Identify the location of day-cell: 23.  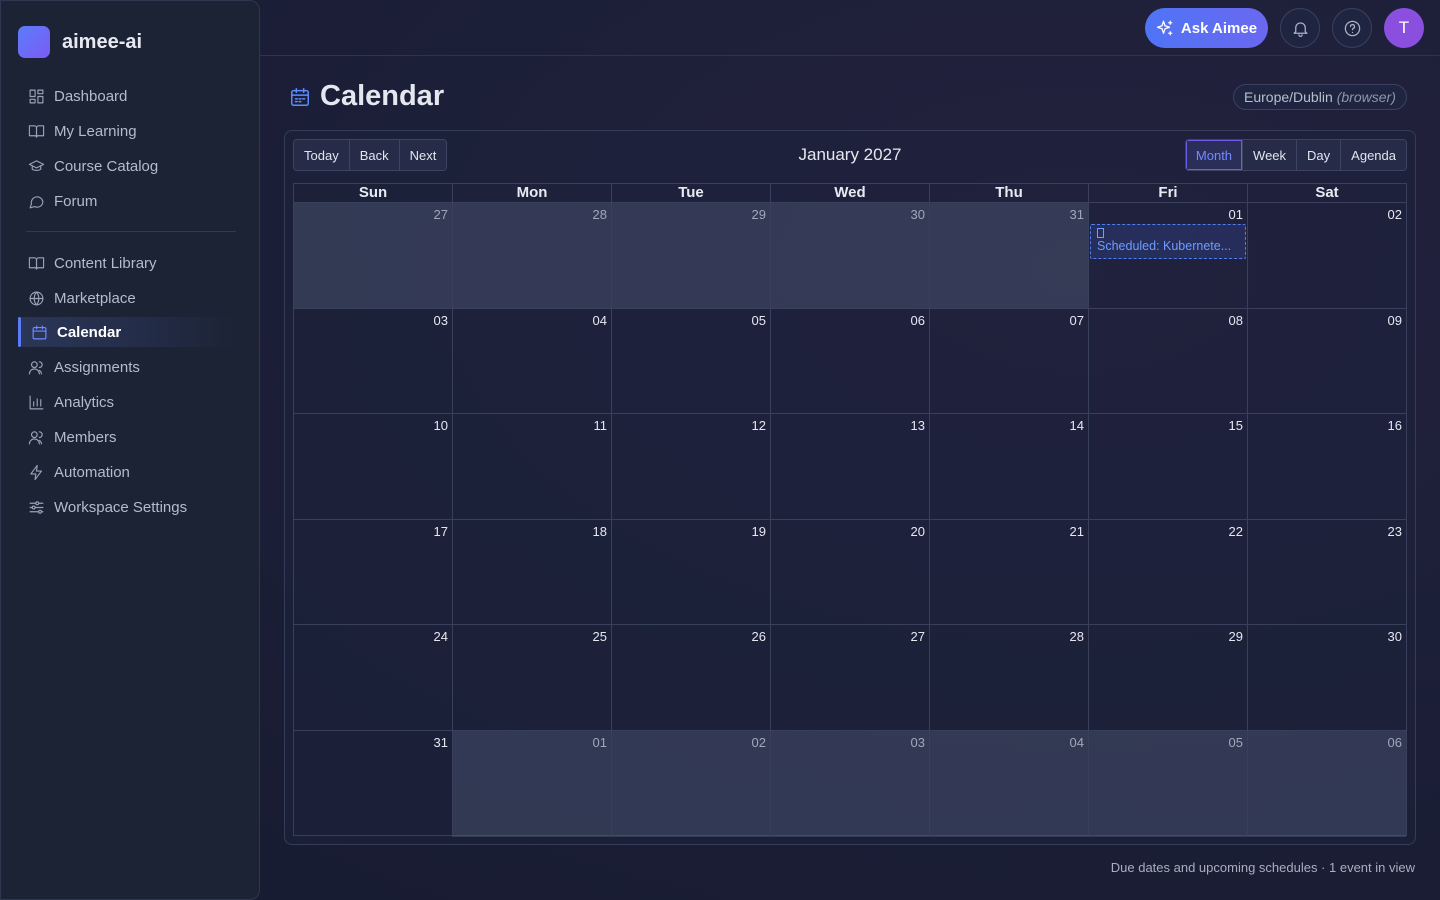
(1327, 572).